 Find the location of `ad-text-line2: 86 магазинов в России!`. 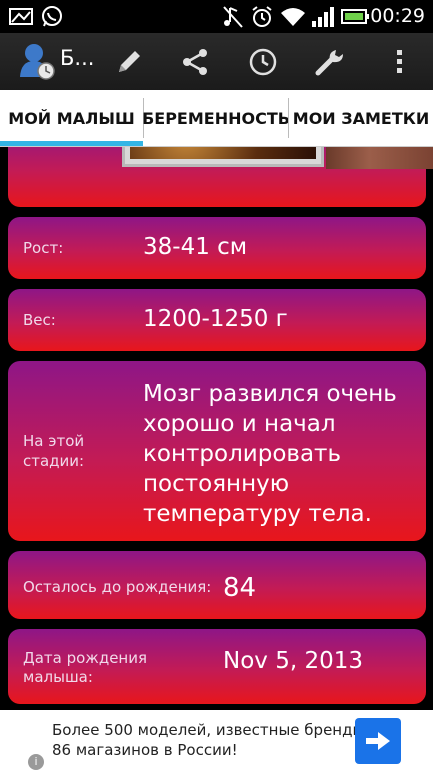

ad-text-line2: 86 магазинов в России! is located at coordinates (145, 750).